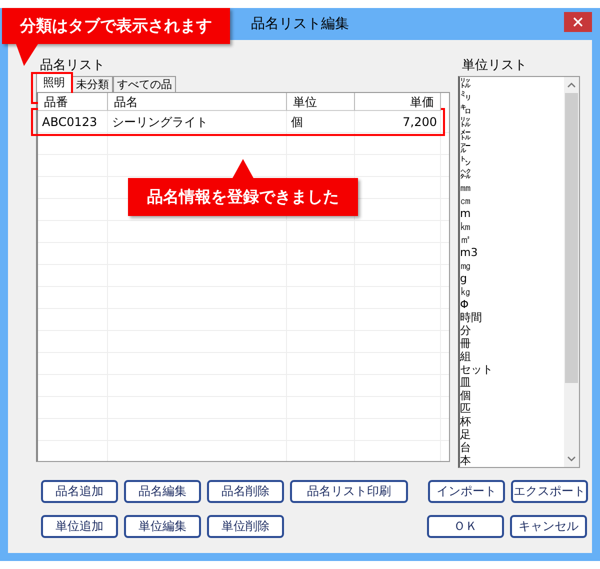  I want to click on unit-item: ㎡, so click(512, 239).